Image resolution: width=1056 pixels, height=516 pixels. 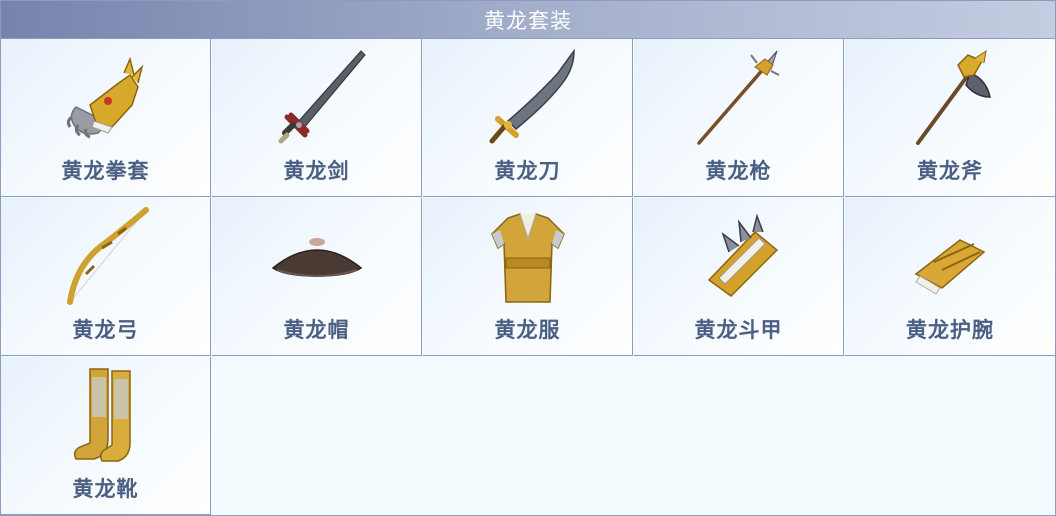 I want to click on item-label: 黄龙斧, so click(x=950, y=170).